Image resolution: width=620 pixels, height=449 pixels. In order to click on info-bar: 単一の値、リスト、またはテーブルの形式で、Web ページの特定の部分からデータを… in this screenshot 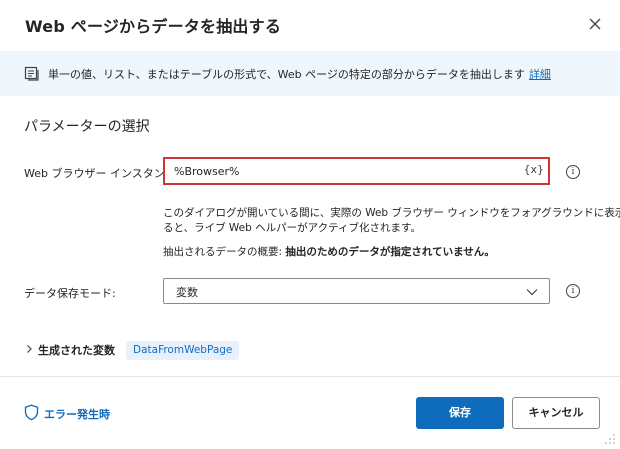, I will do `click(310, 73)`.